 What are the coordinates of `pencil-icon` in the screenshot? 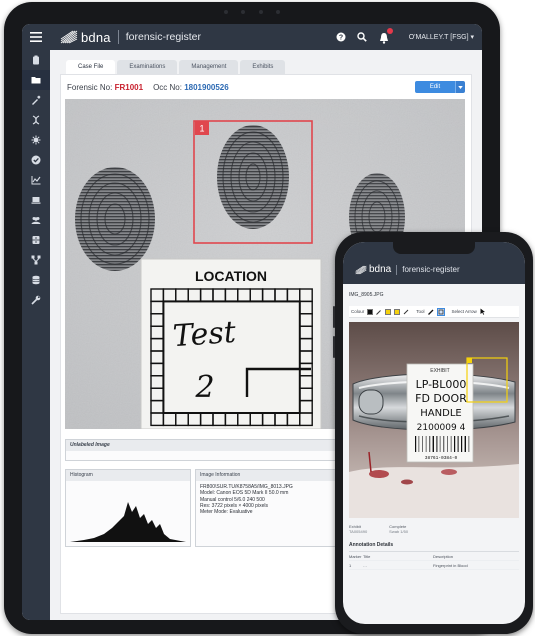 It's located at (430, 312).